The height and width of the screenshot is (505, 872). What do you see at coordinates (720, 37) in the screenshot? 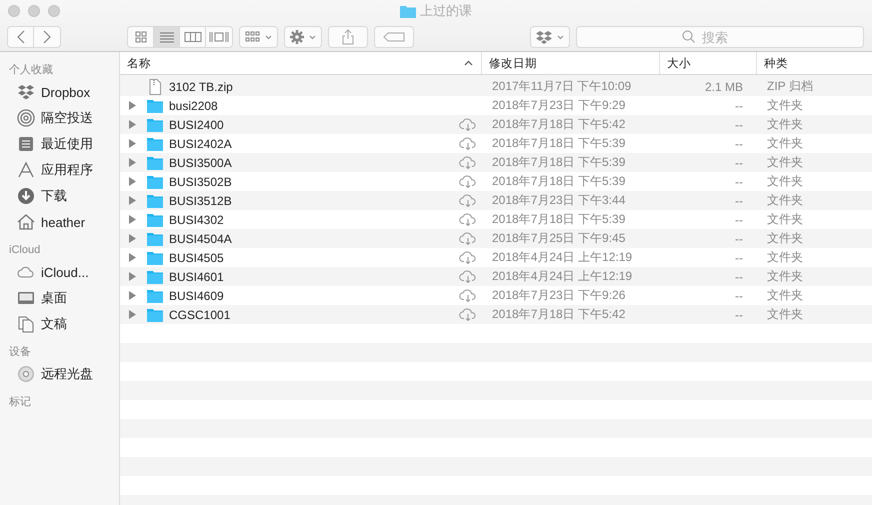
I see `search-field: 搜索` at bounding box center [720, 37].